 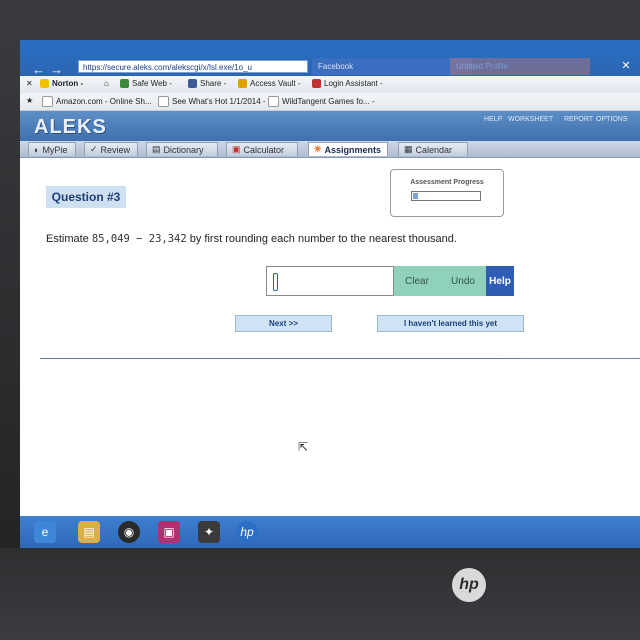 What do you see at coordinates (38, 69) in the screenshot?
I see `back-arrow-icon: ←` at bounding box center [38, 69].